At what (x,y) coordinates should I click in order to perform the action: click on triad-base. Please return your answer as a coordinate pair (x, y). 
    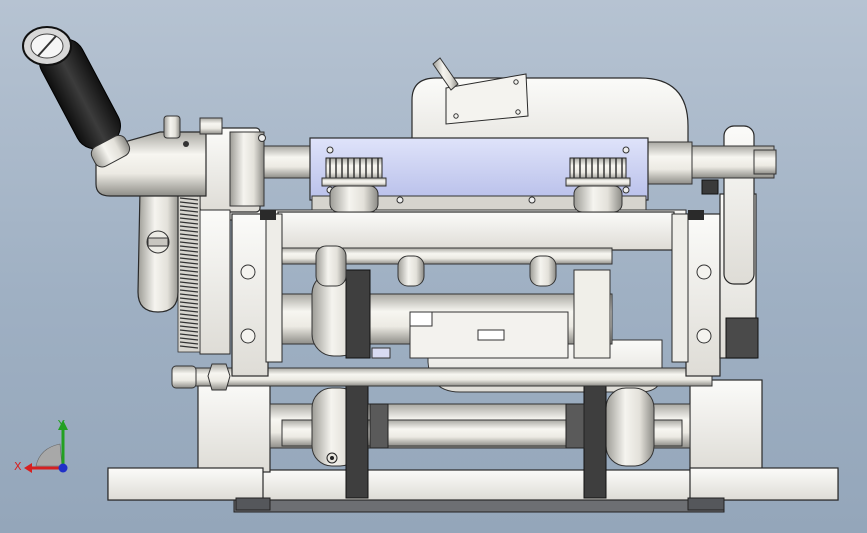
    Looking at the image, I should click on (49, 455).